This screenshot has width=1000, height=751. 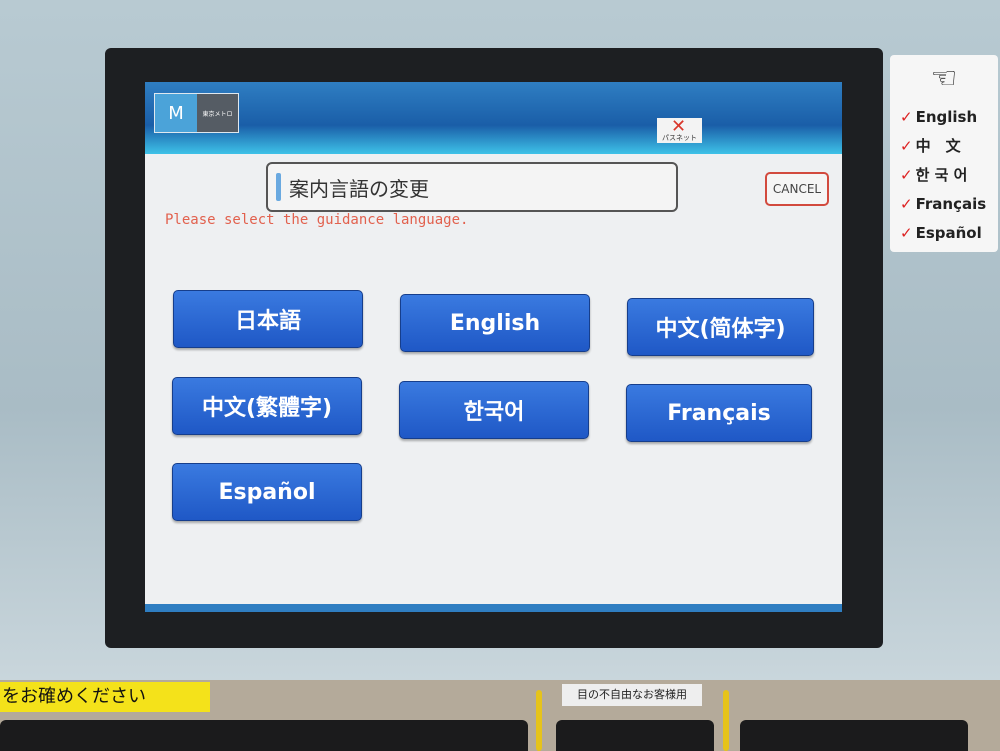 What do you see at coordinates (267, 492) in the screenshot?
I see `language-button-spanish: Español` at bounding box center [267, 492].